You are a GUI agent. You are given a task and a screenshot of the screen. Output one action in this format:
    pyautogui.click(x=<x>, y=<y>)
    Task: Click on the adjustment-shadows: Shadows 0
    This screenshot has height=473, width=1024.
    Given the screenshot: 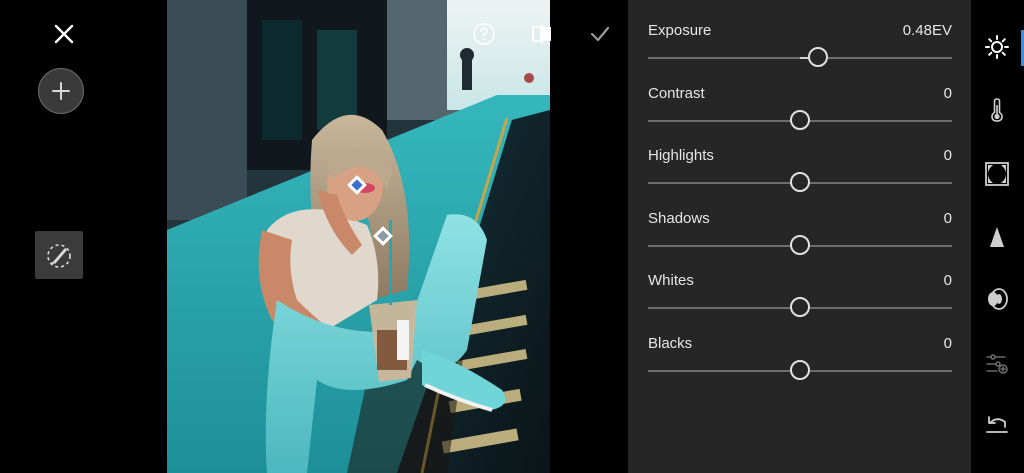 What is the action you would take?
    pyautogui.click(x=800, y=235)
    